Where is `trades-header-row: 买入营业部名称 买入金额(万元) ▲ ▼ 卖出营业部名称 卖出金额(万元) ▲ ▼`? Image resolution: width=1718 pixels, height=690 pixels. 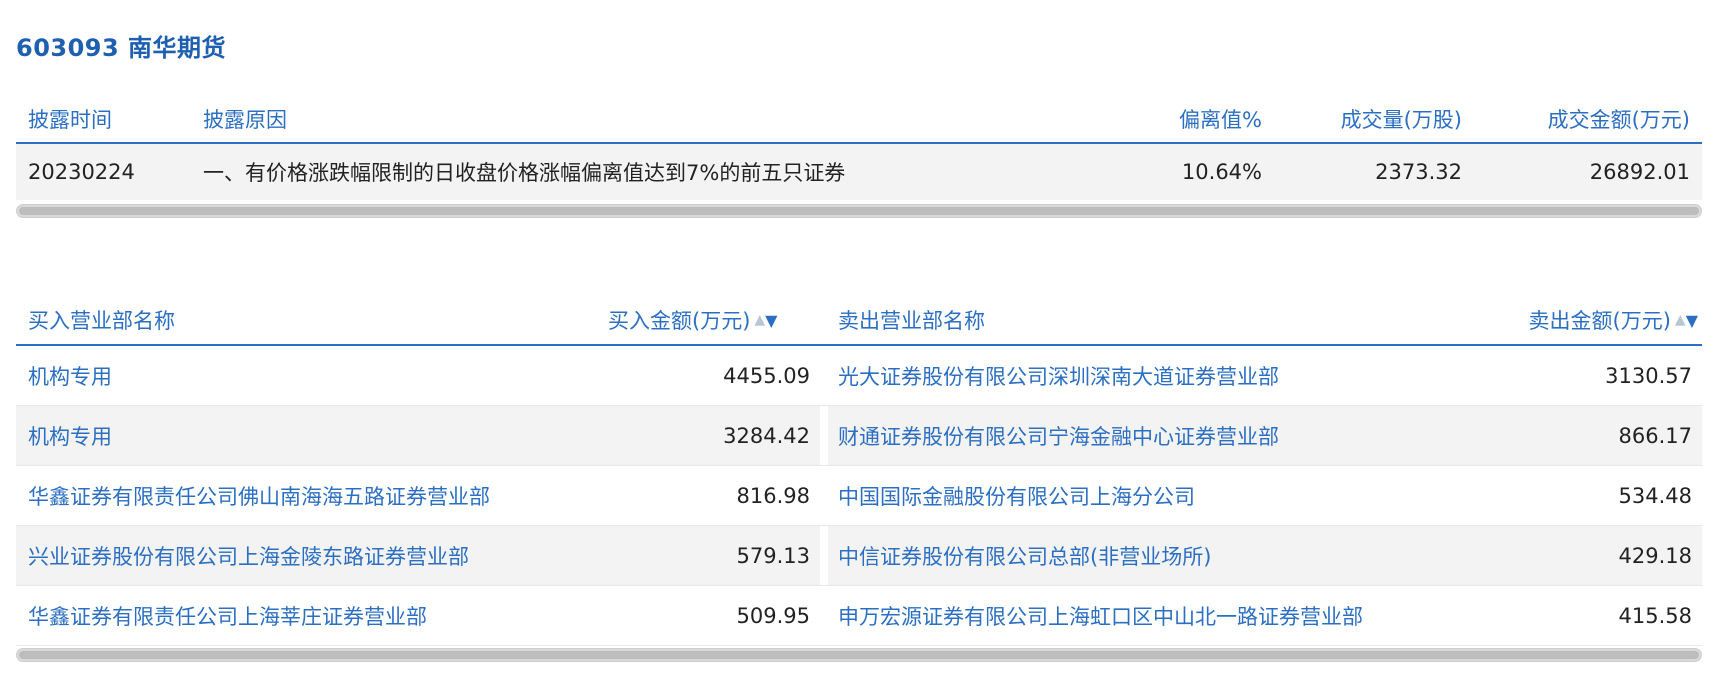
trades-header-row: 买入营业部名称 买入金额(万元) ▲ ▼ 卖出营业部名称 卖出金额(万元) ▲ ▼ is located at coordinates (859, 321).